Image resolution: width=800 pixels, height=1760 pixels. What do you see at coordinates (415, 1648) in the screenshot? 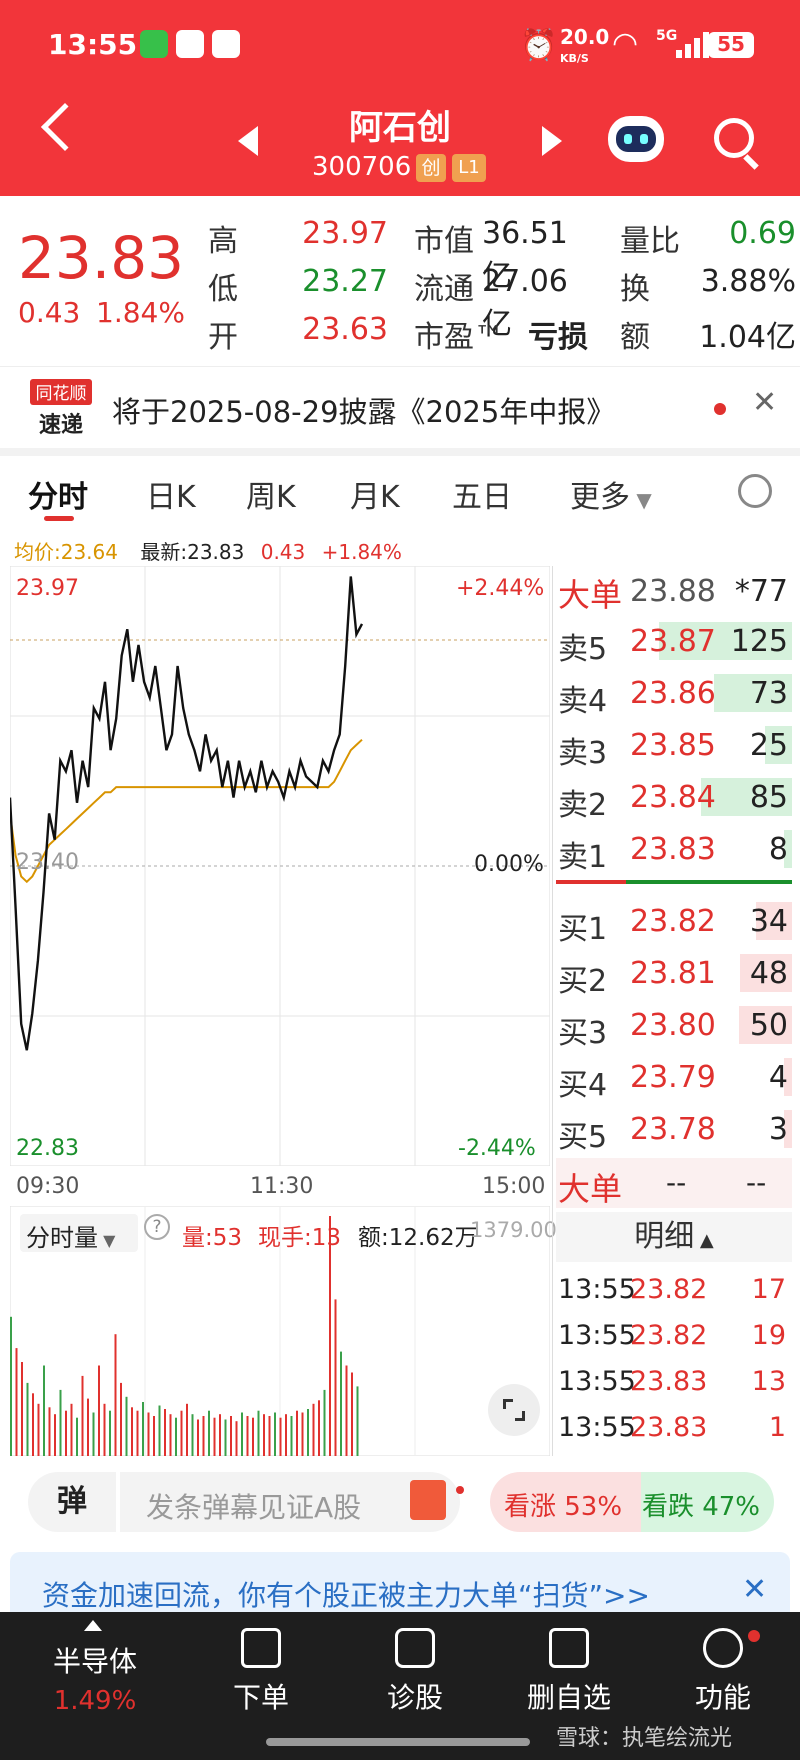
I see `diagnose-icon` at bounding box center [415, 1648].